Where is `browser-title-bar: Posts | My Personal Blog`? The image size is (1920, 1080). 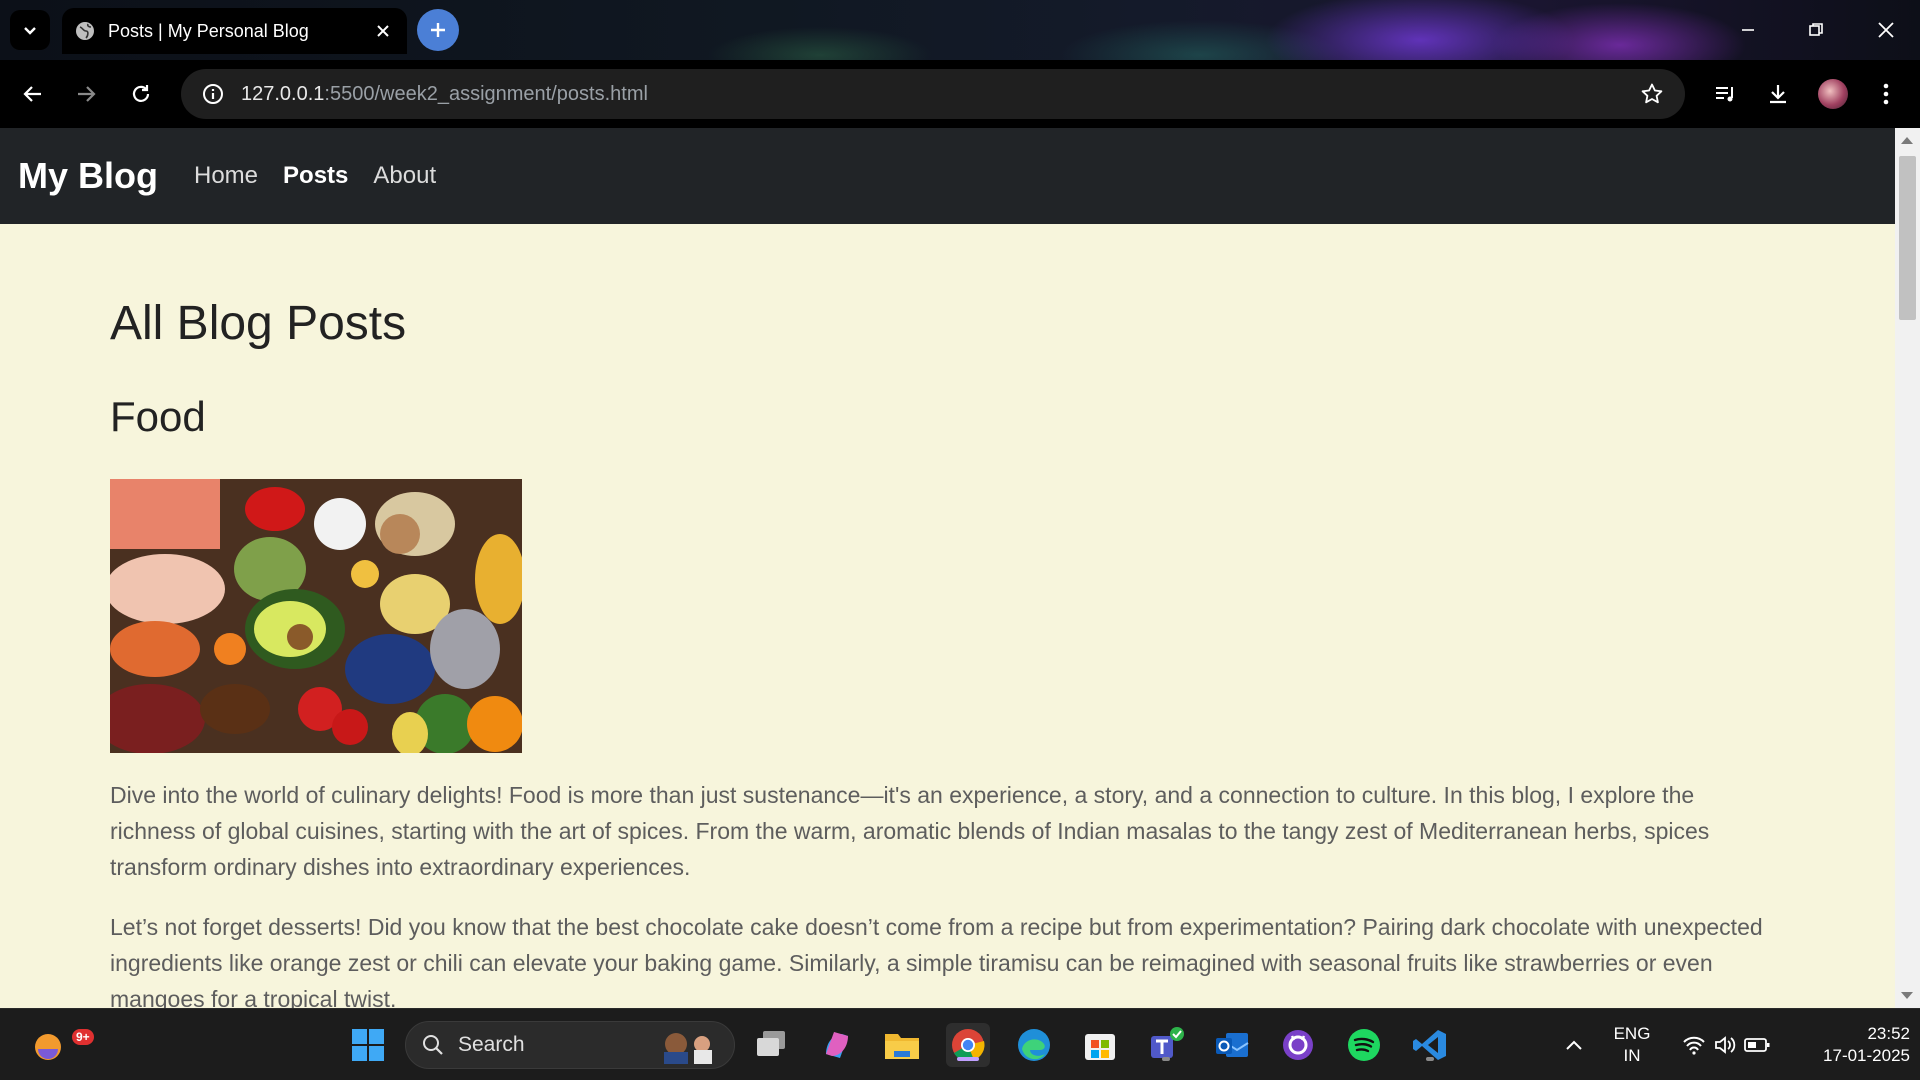
browser-title-bar: Posts | My Personal Blog is located at coordinates (960, 30).